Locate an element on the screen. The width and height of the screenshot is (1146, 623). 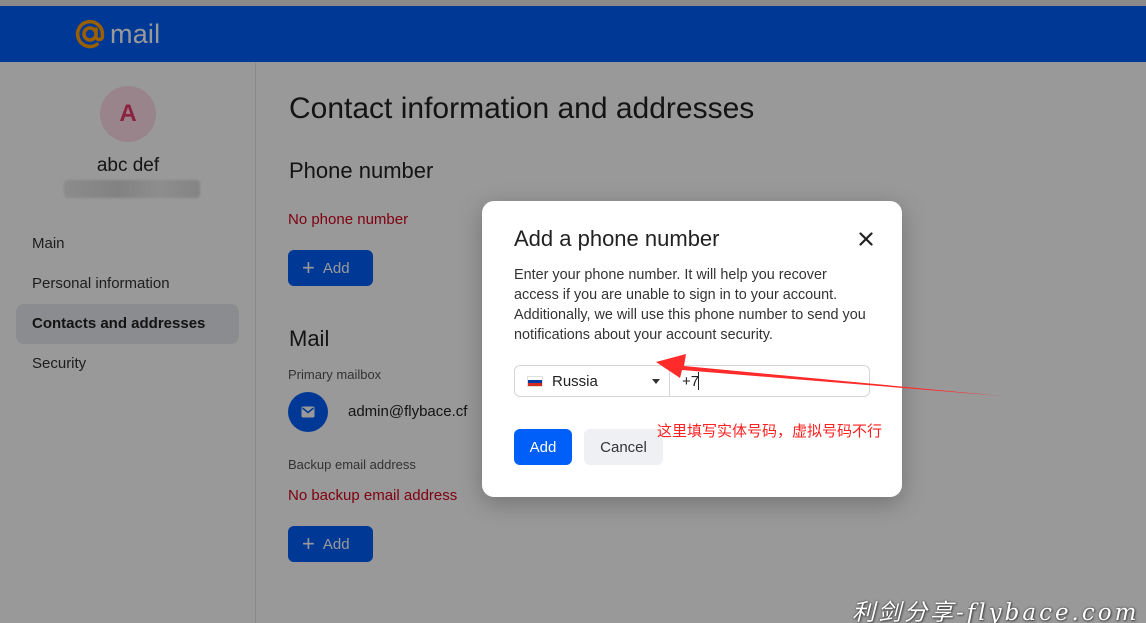
russia-flag-icon is located at coordinates (535, 381).